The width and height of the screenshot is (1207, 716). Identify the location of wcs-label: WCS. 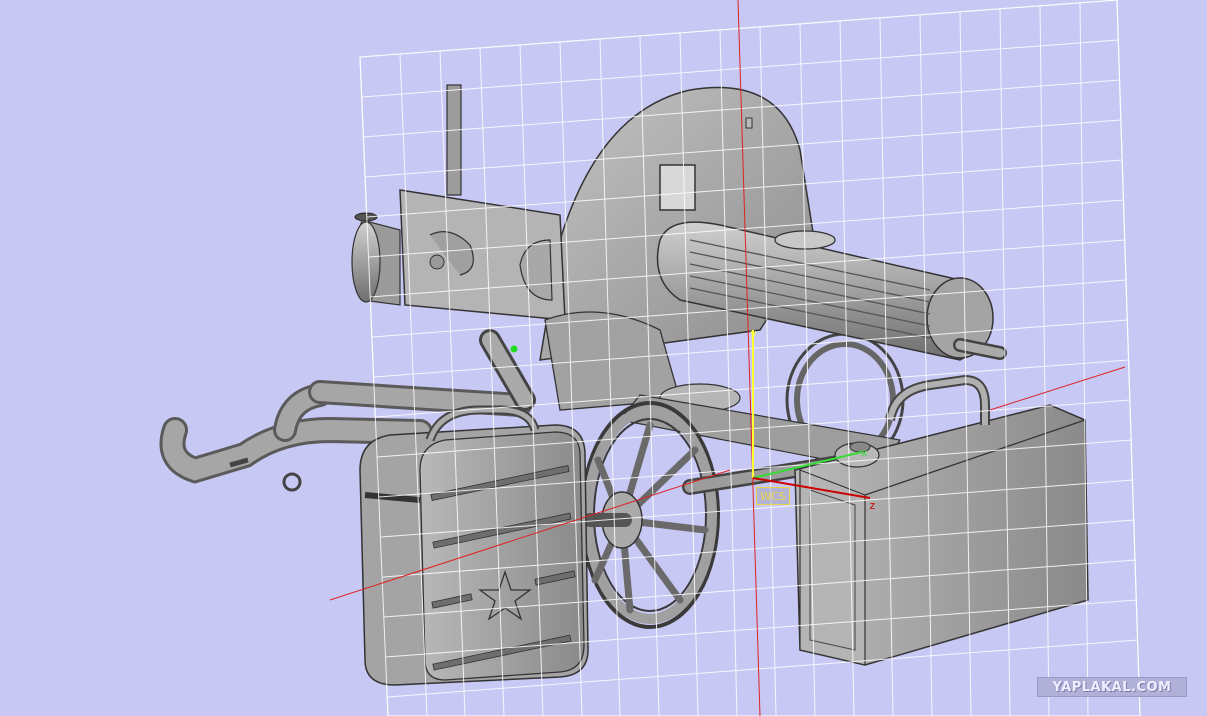
(773, 496).